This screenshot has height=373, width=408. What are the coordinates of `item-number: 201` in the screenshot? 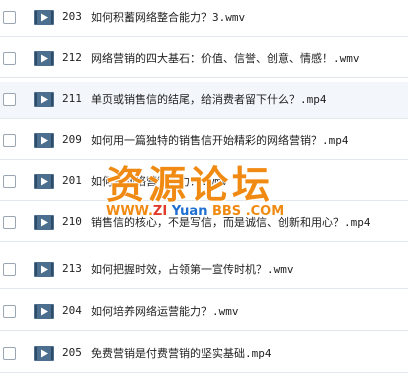 It's located at (72, 180).